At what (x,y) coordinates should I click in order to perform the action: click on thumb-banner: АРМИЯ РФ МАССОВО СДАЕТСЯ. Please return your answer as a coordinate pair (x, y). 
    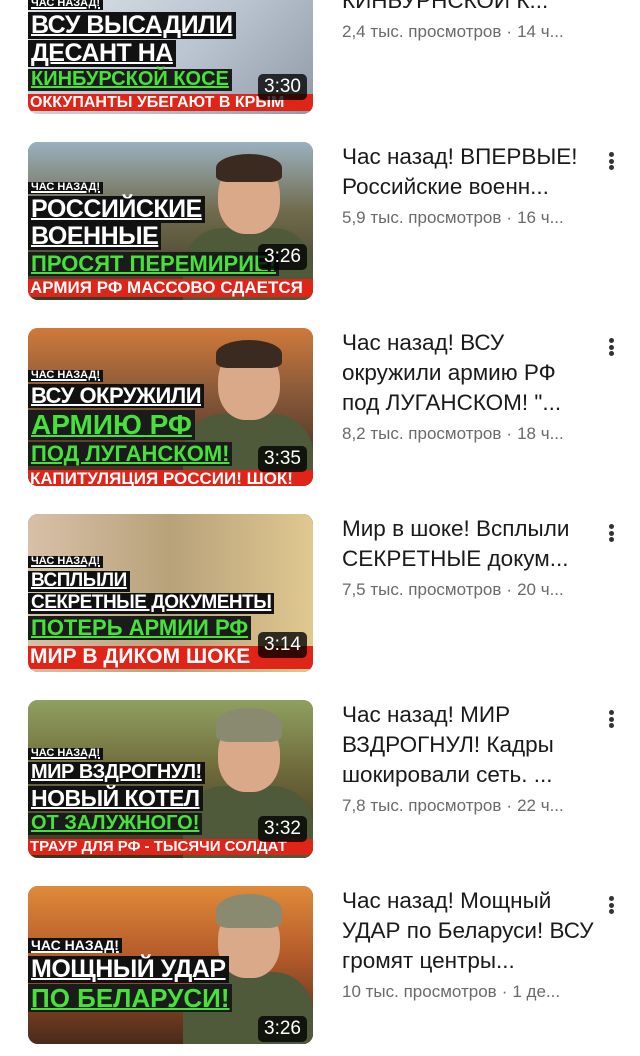
    Looking at the image, I should click on (170, 288).